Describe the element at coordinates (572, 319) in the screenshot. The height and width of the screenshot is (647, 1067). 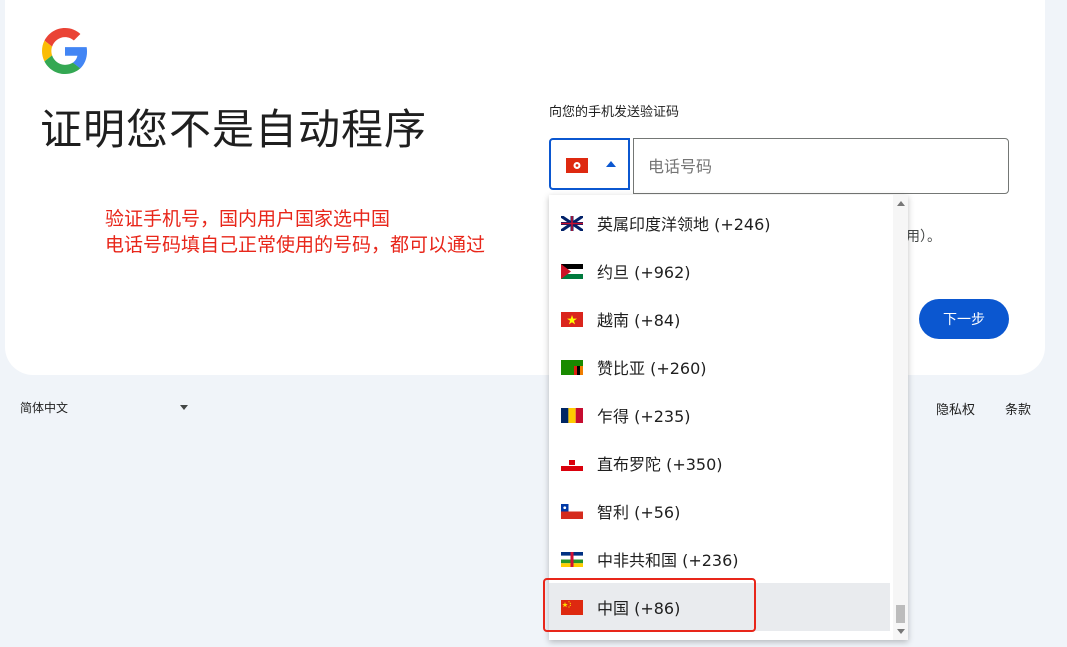
I see `vietnam-flag-icon` at that location.